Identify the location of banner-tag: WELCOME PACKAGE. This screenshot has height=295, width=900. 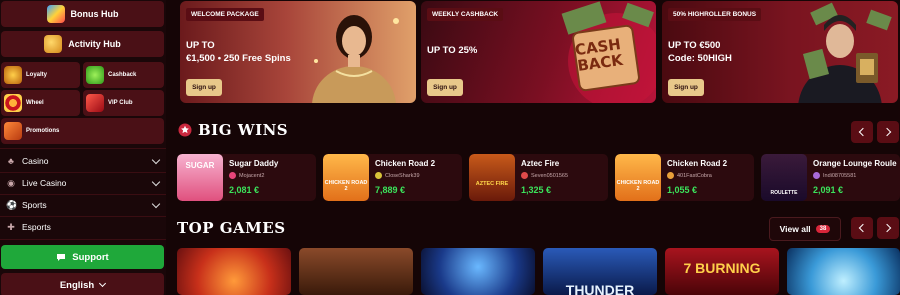
(225, 14).